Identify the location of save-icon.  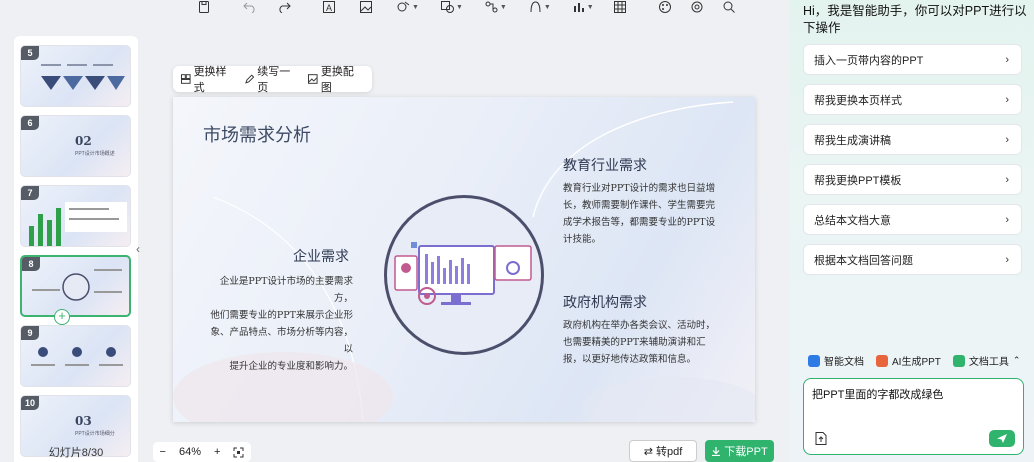
(204, 7).